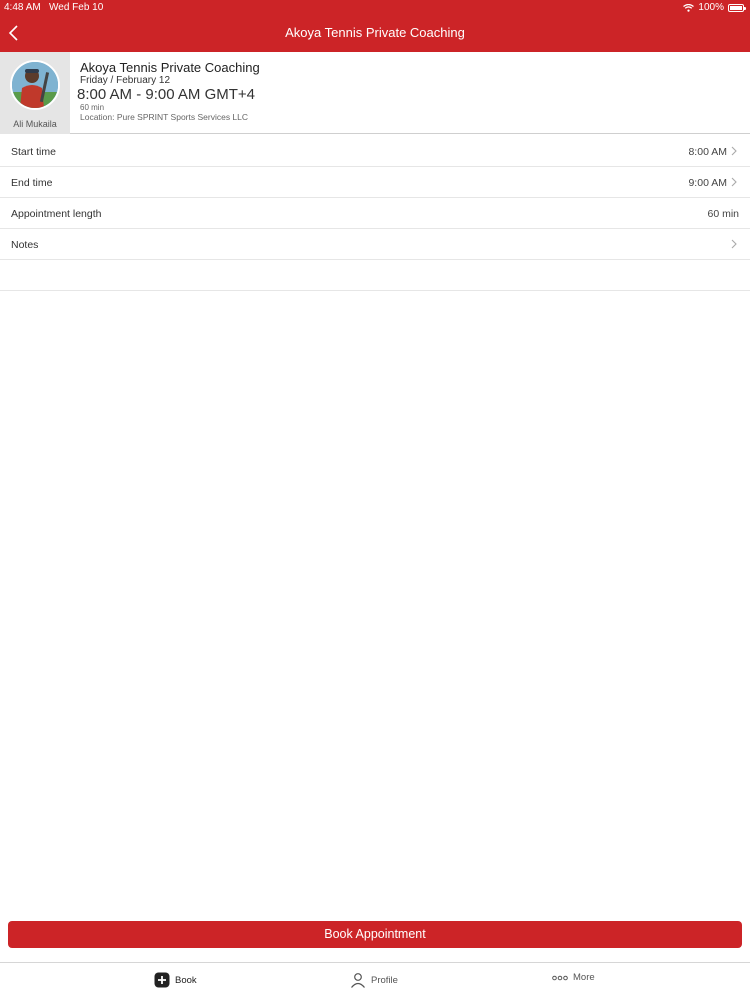  I want to click on person-icon, so click(358, 980).